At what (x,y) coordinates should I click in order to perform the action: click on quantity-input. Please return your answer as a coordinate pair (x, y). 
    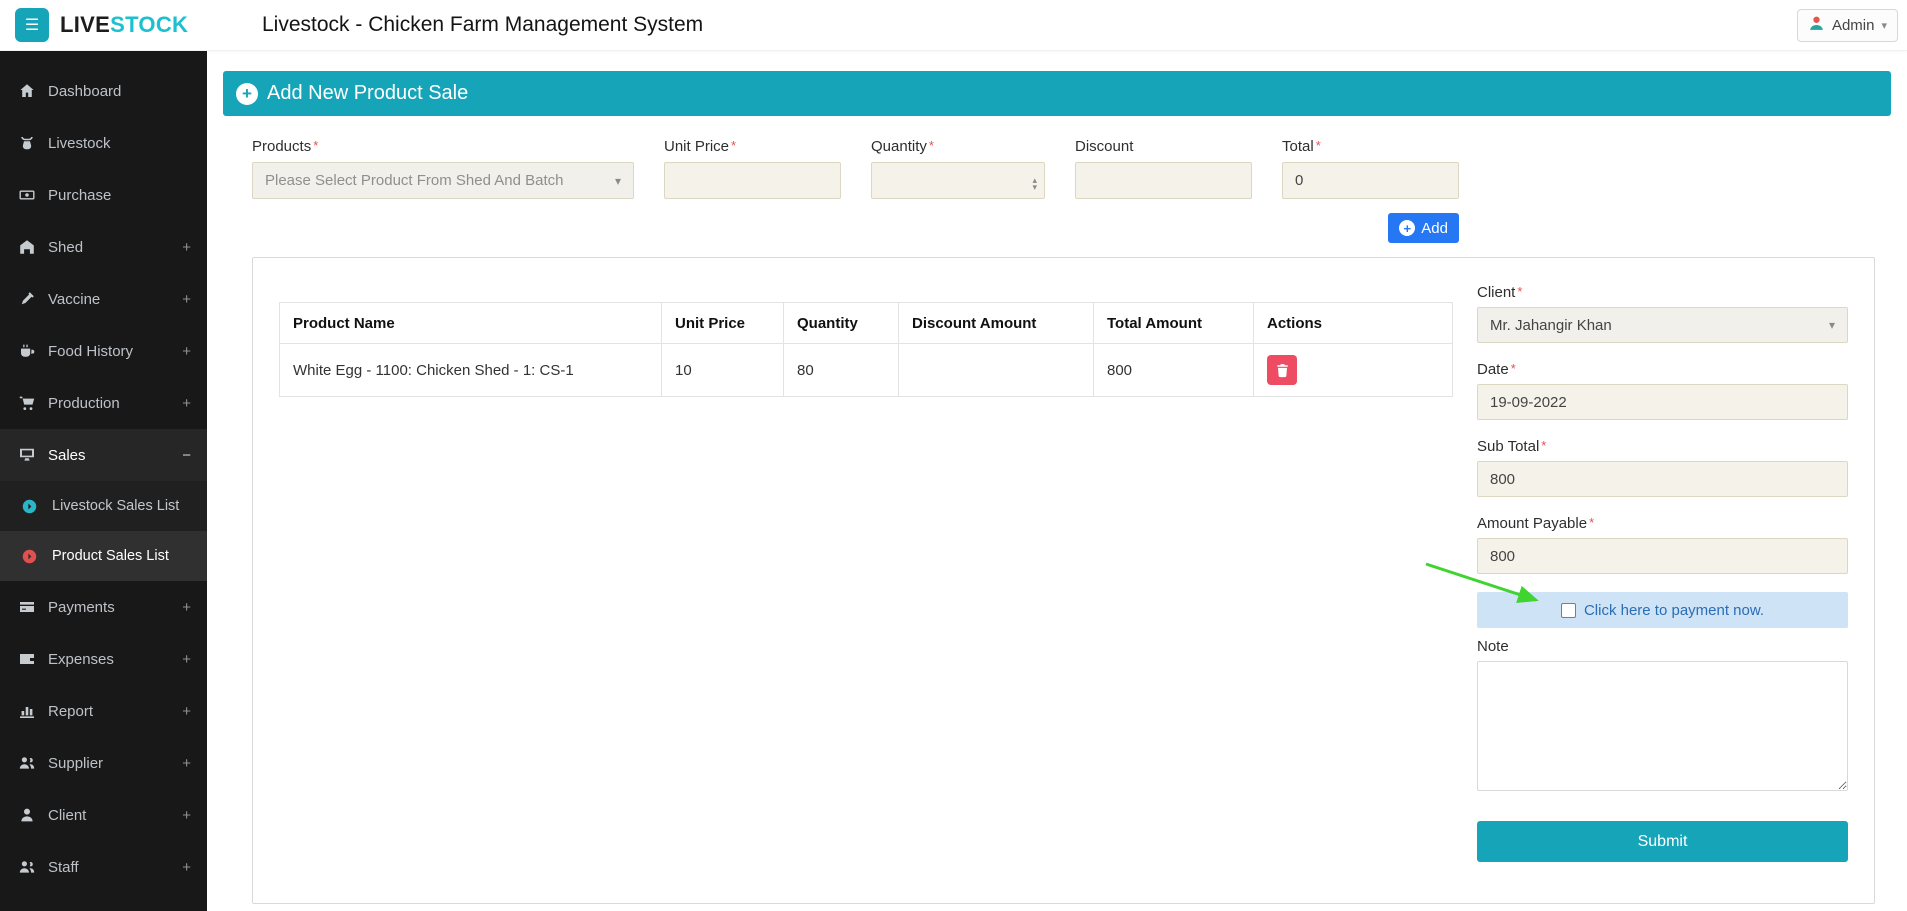
    Looking at the image, I should click on (958, 180).